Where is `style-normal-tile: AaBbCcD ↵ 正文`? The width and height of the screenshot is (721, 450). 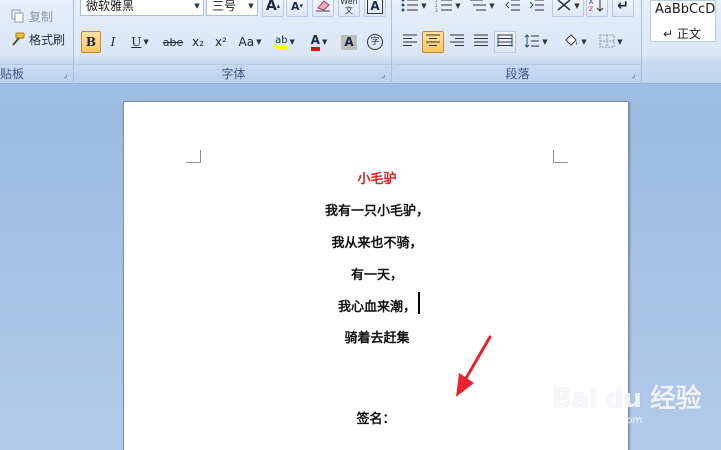 style-normal-tile: AaBbCcD ↵ 正文 is located at coordinates (683, 21).